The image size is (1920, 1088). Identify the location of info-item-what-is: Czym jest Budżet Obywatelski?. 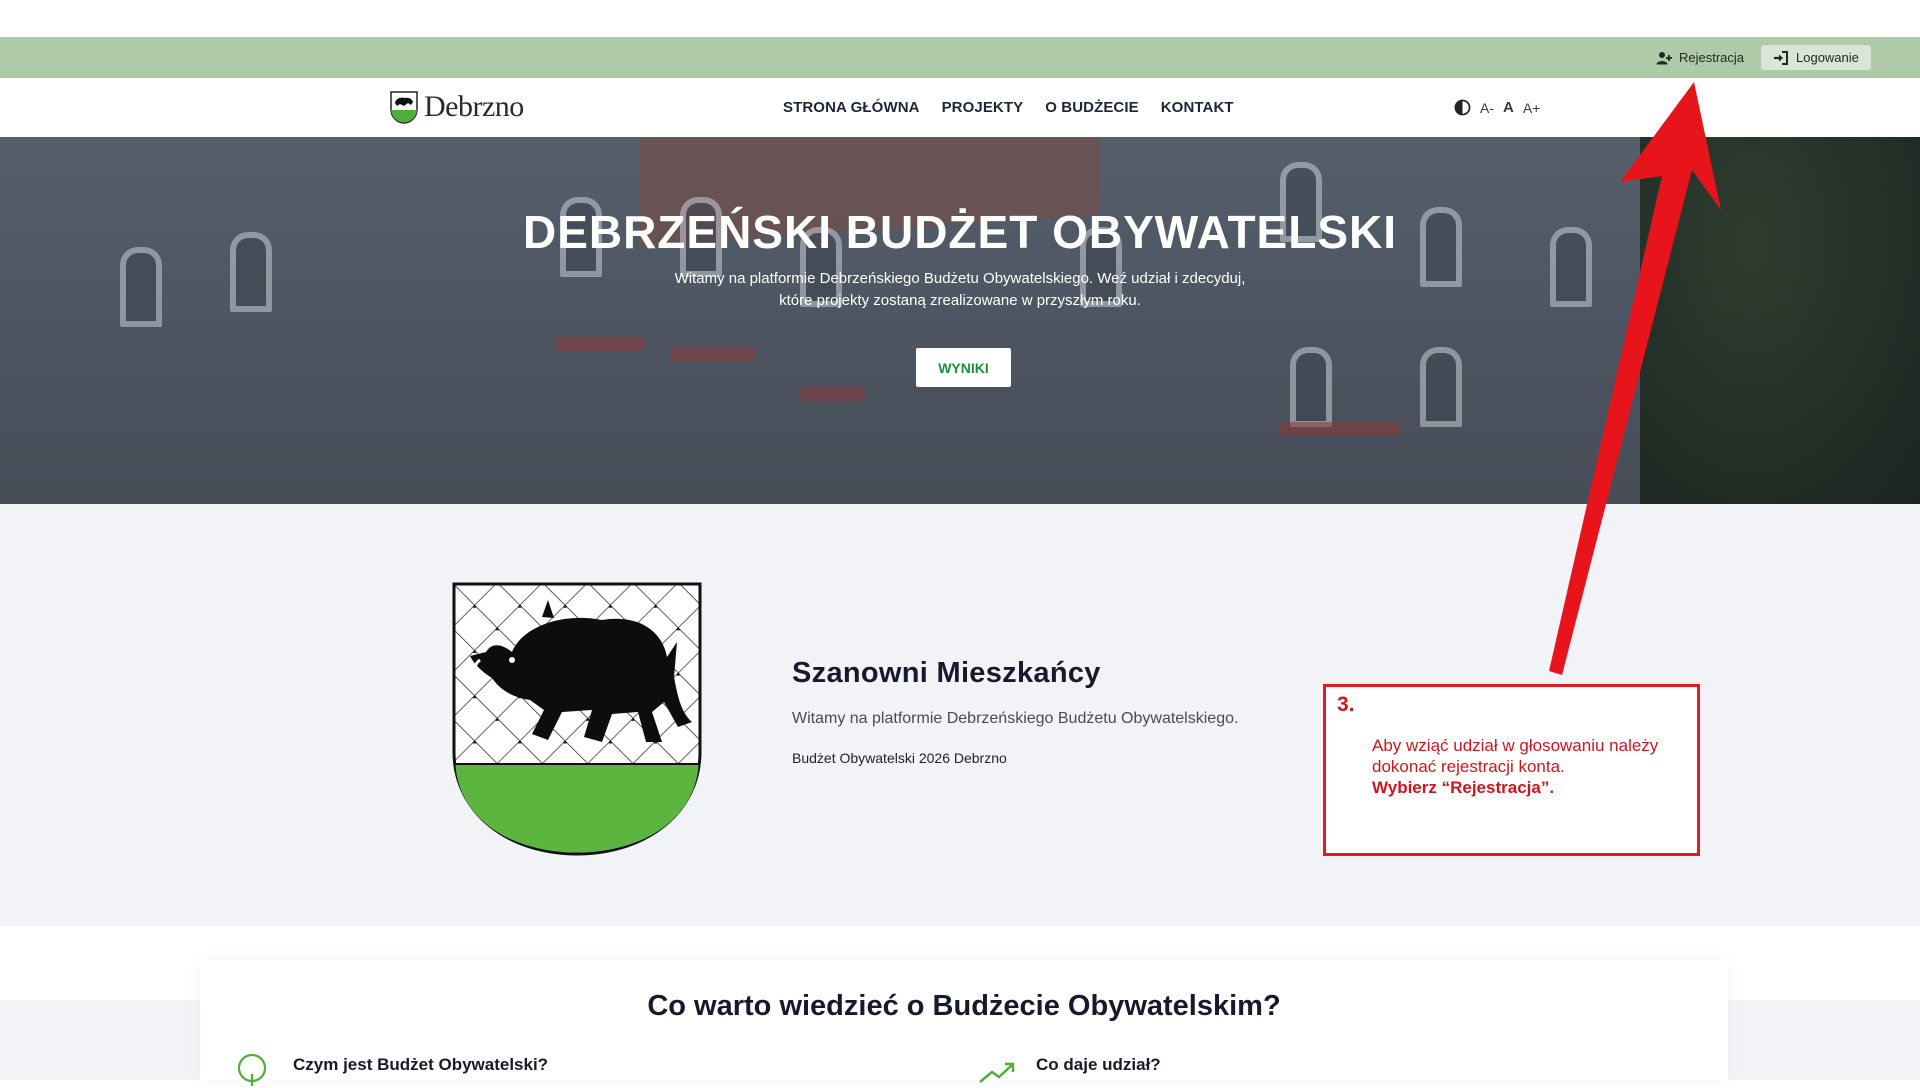
(391, 1069).